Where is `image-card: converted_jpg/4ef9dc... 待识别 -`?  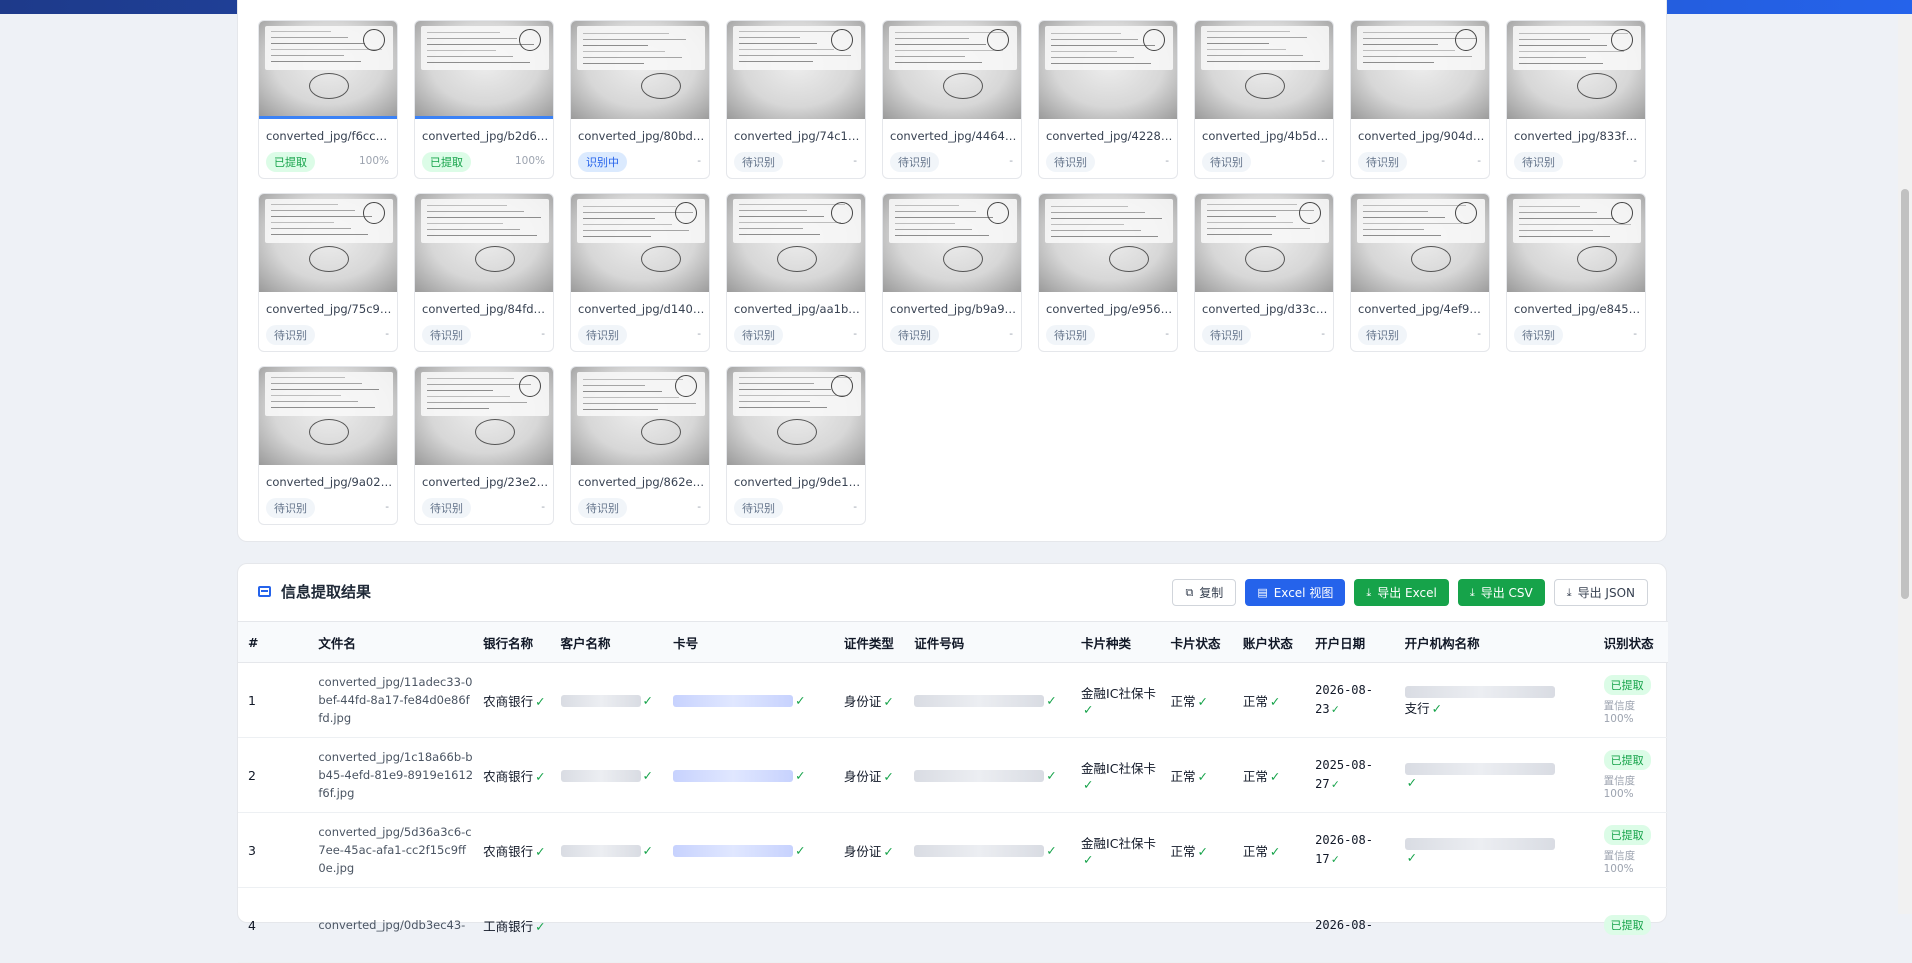 image-card: converted_jpg/4ef9dc... 待识别 - is located at coordinates (1420, 272).